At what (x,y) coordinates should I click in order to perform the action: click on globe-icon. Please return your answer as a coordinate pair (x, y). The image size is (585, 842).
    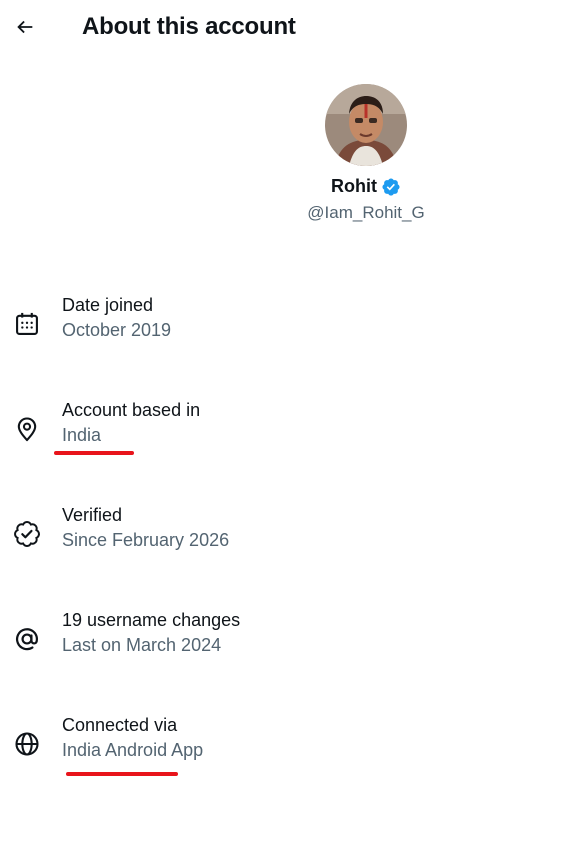
    Looking at the image, I should click on (27, 744).